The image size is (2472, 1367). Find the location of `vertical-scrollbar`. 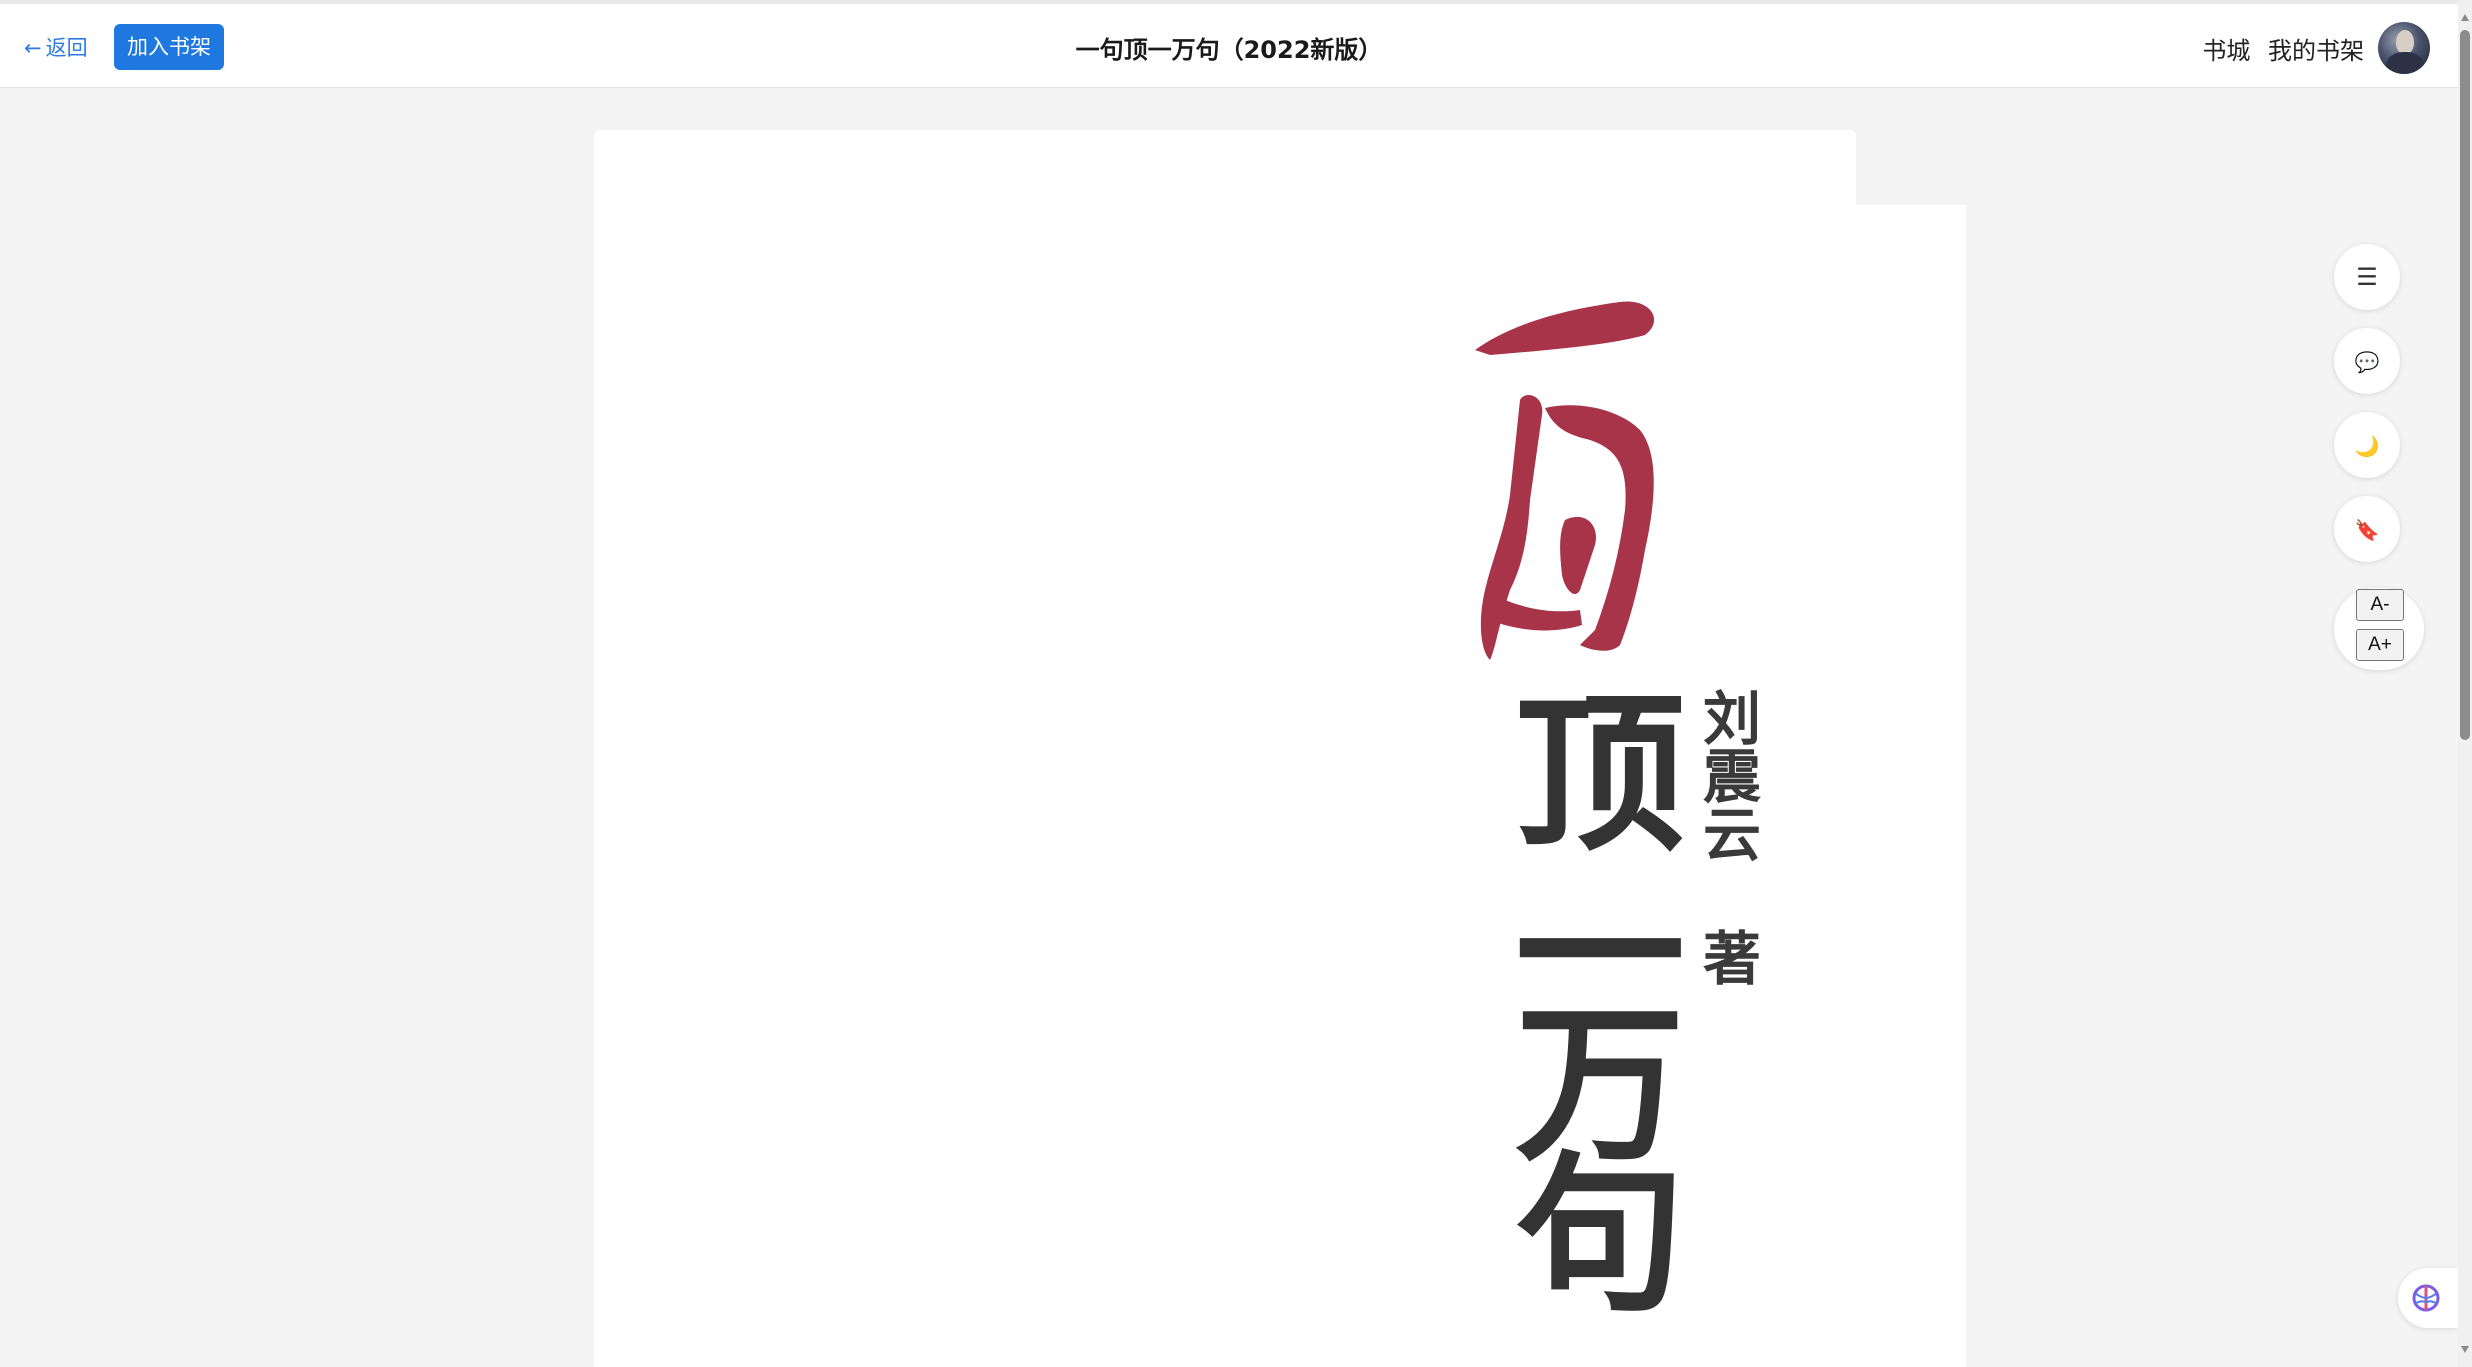

vertical-scrollbar is located at coordinates (2465, 683).